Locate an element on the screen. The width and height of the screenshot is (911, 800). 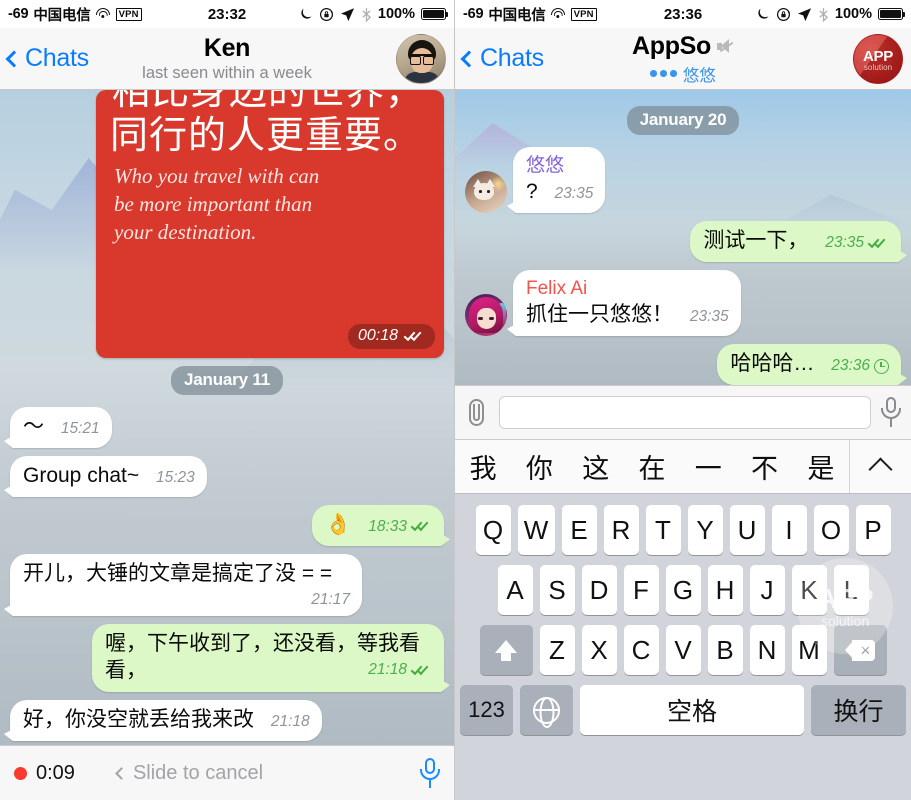
backspace-key: ✕ is located at coordinates (860, 650).